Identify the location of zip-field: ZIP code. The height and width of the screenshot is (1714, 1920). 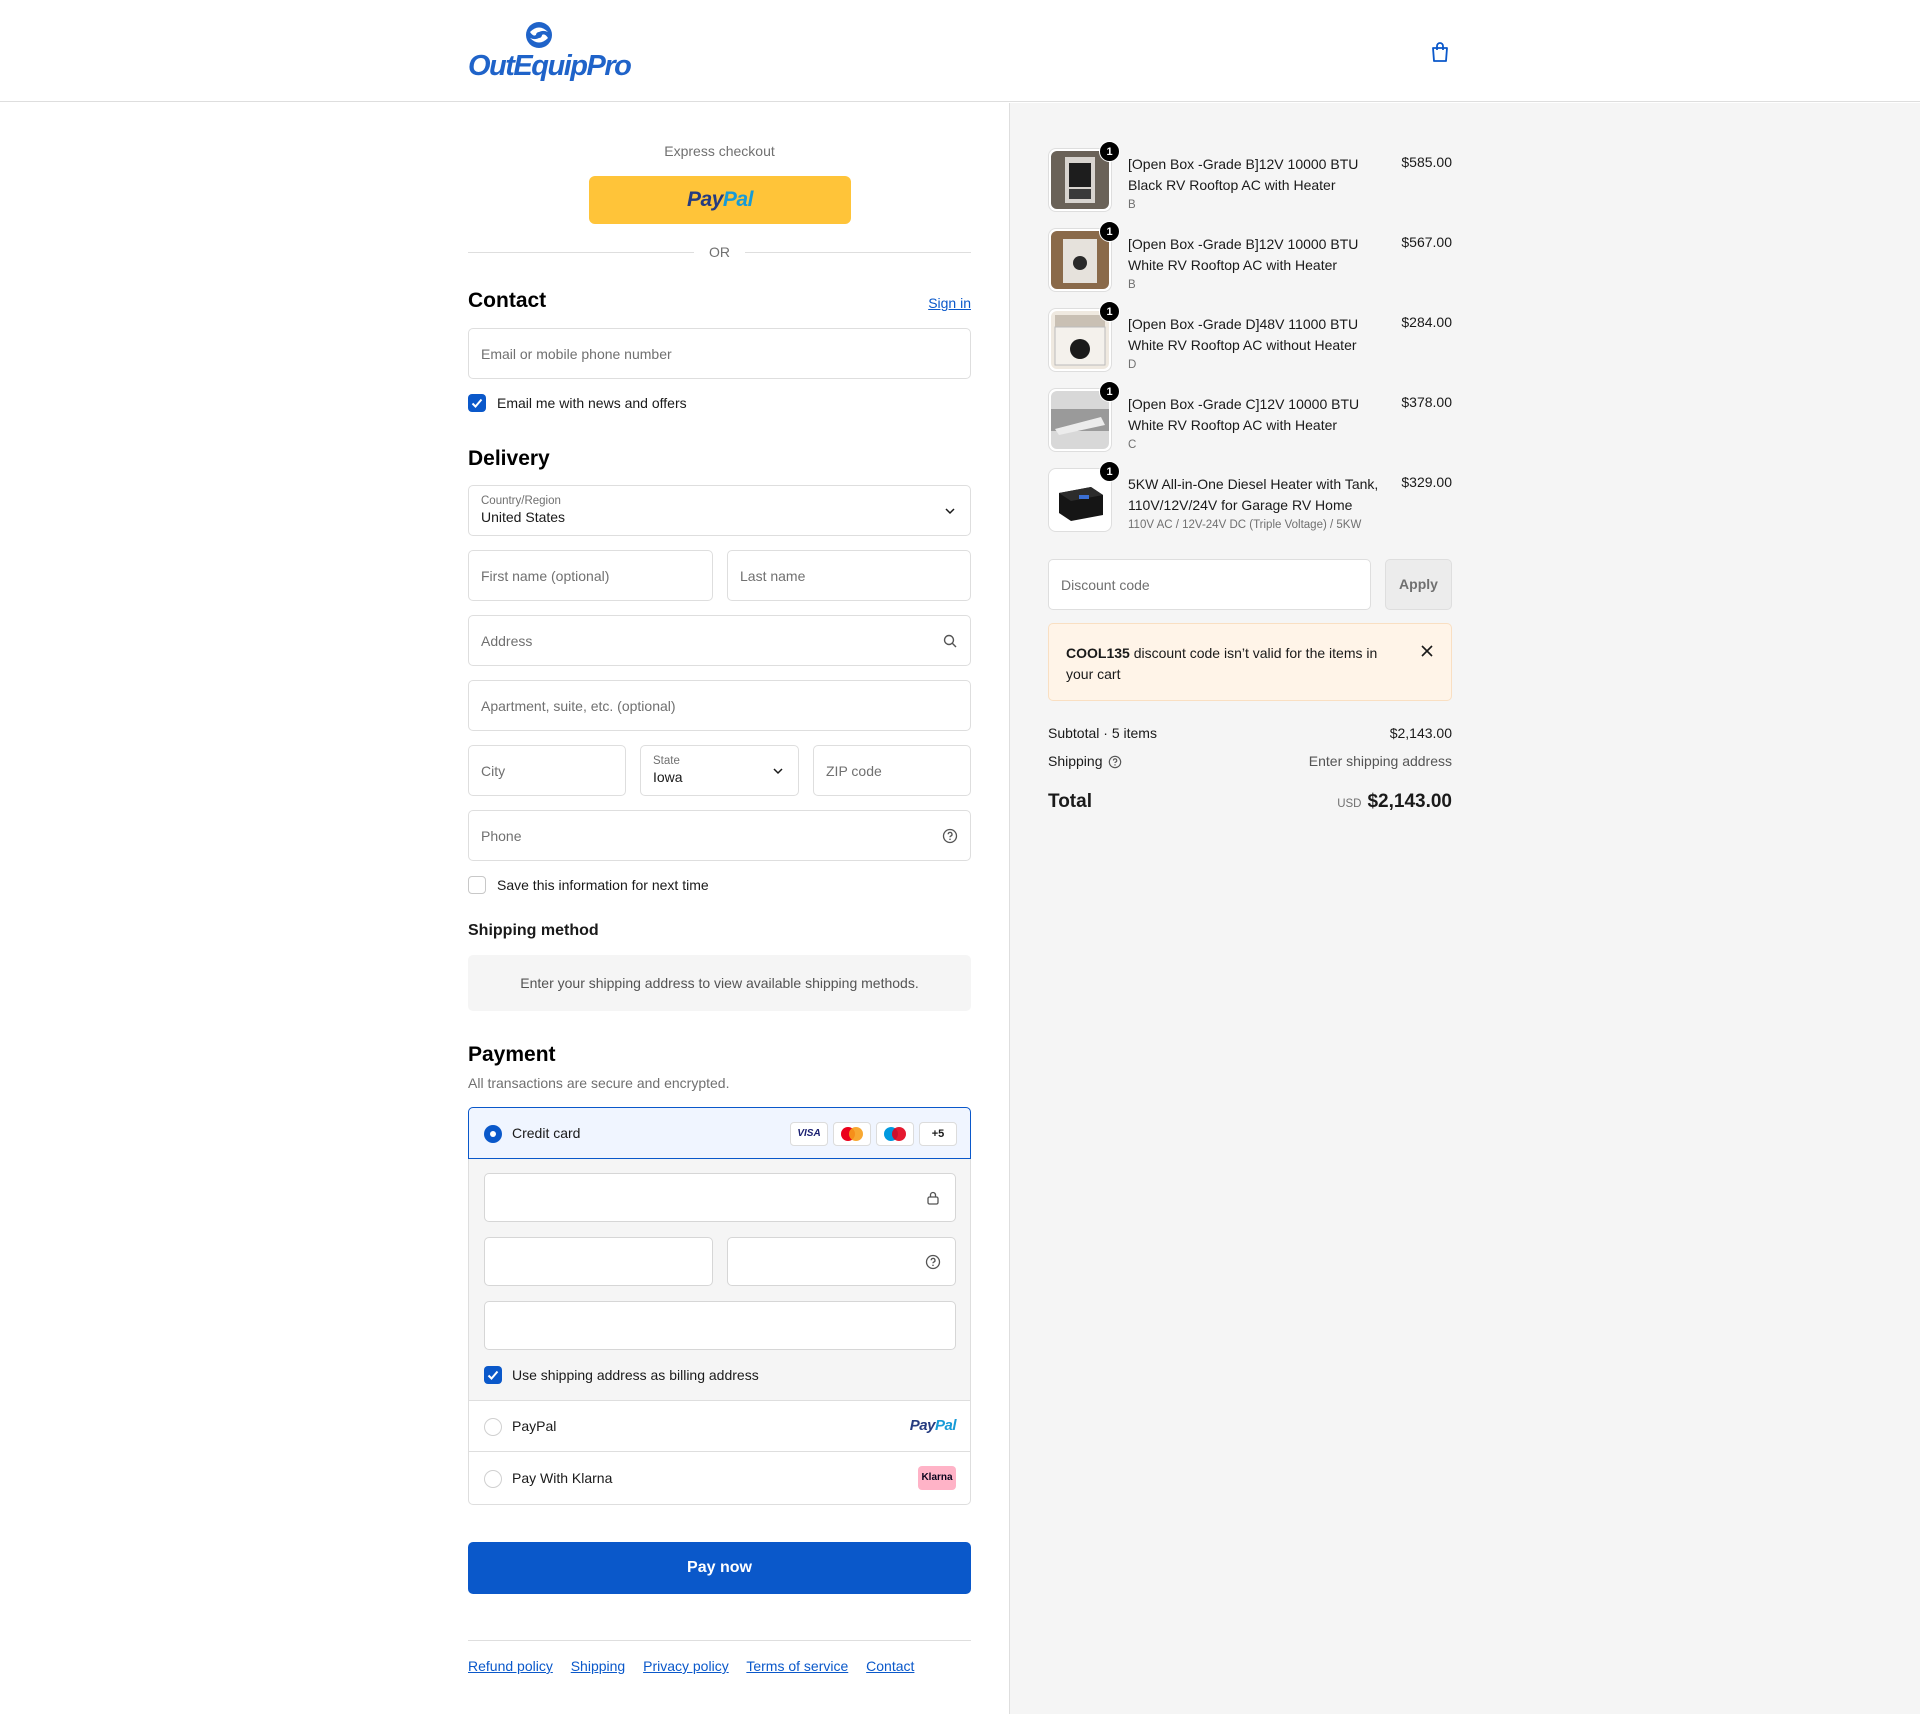
(892, 770).